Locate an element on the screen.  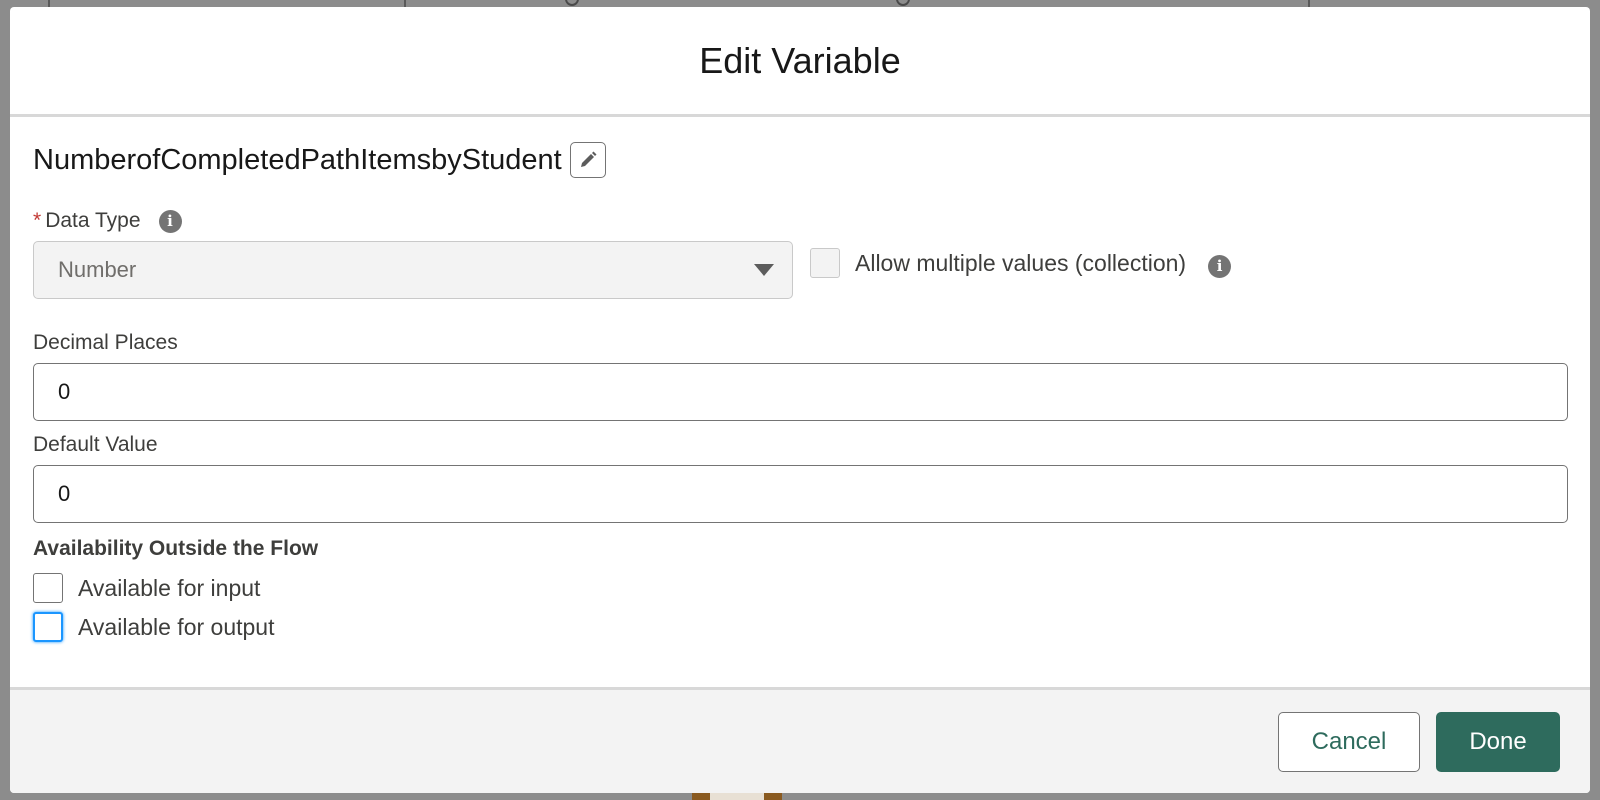
background-canvas-element-label is located at coordinates (737, 796).